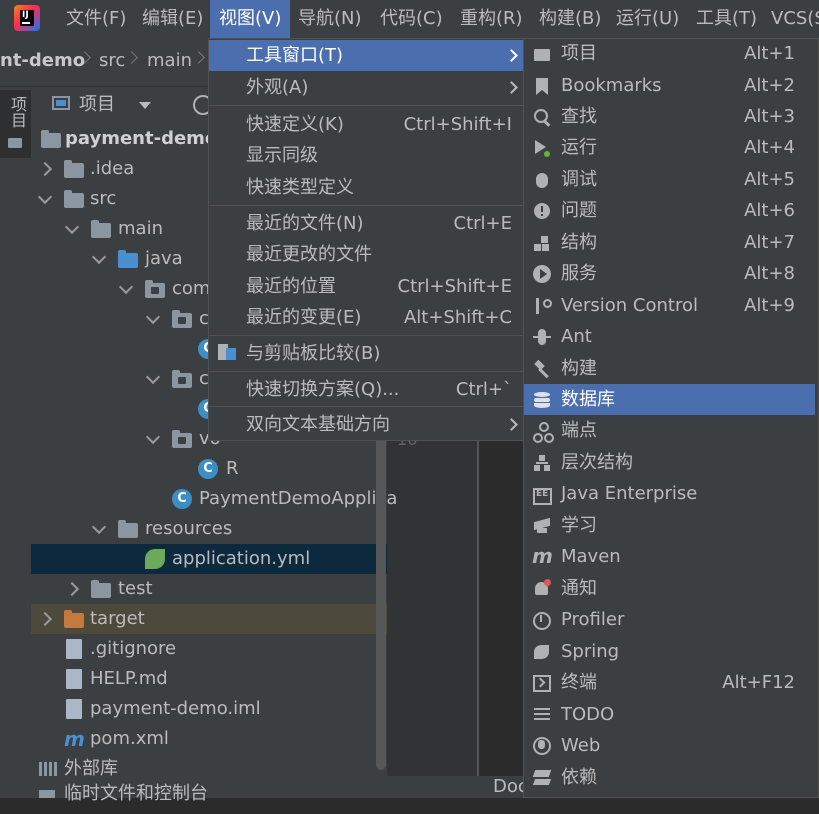 This screenshot has height=814, width=819. What do you see at coordinates (17, 112) in the screenshot?
I see `project-stripe-label: 项目` at bounding box center [17, 112].